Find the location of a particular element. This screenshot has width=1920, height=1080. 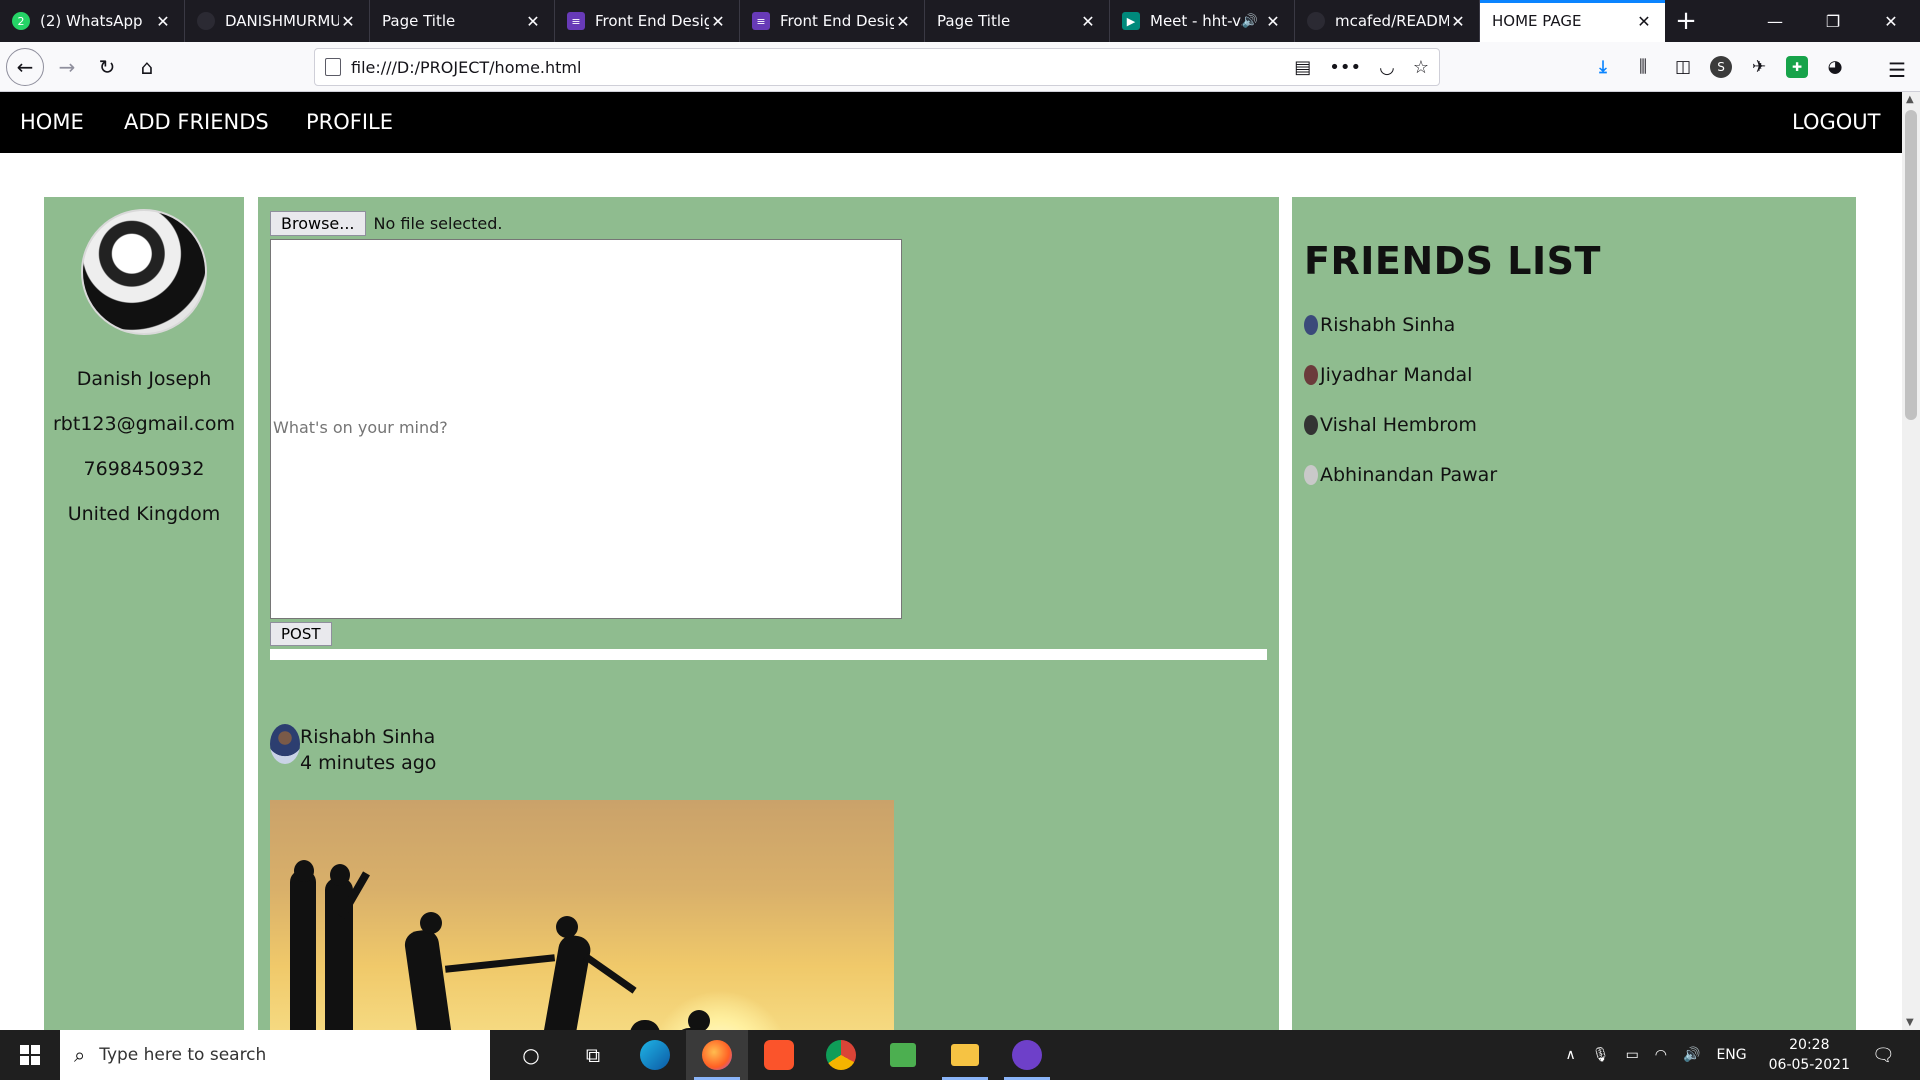

menu-icon: ☰ is located at coordinates (1897, 70).